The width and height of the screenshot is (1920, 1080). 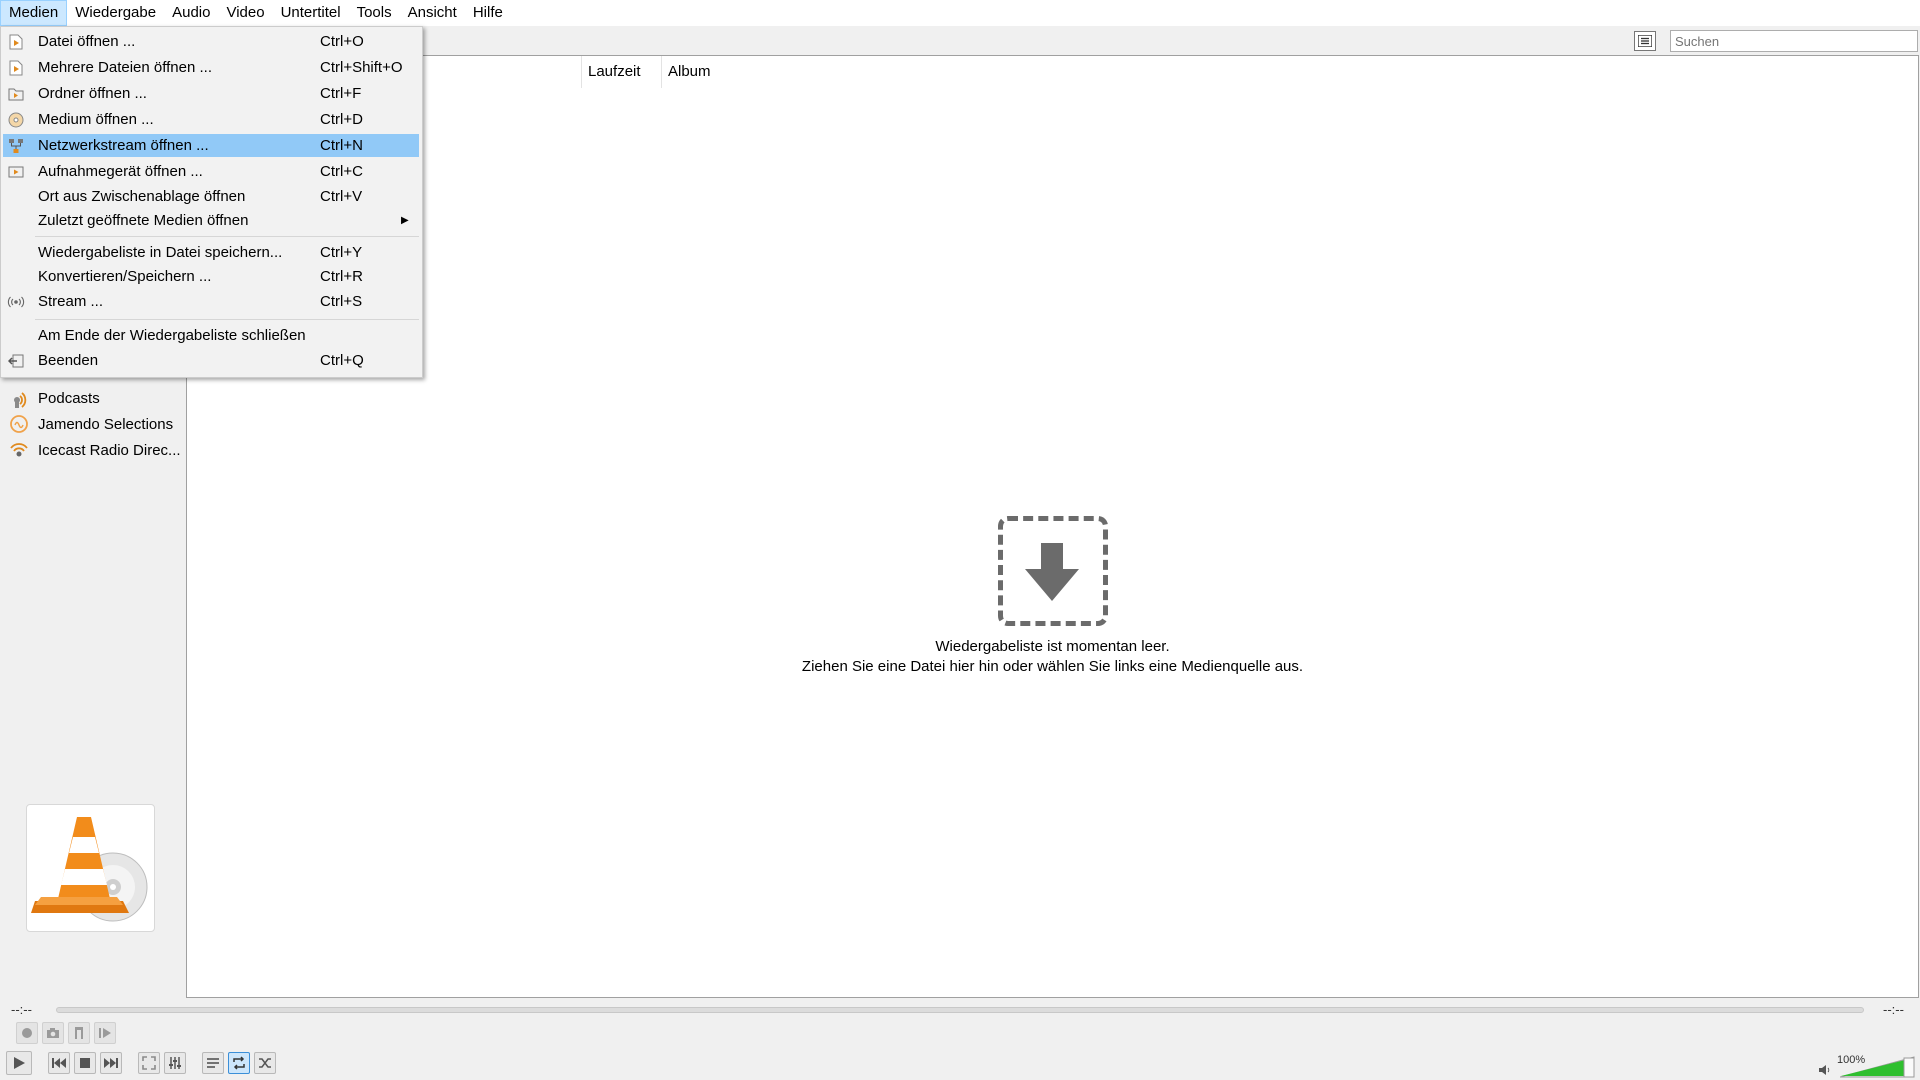 I want to click on menu-item-label: Zuletzt geöffnete Medien öffnen, so click(x=143, y=220).